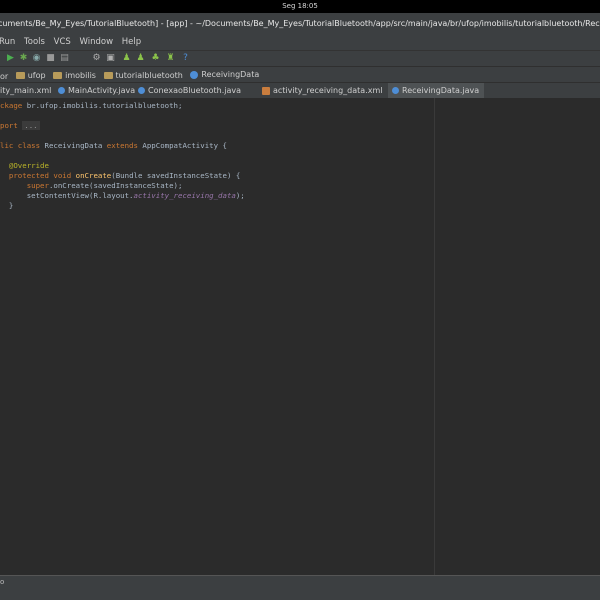 Image resolution: width=600 pixels, height=600 pixels. I want to click on toolbar: ▶ ✱ ◉ ■ ▤ ⚙ ▣ ♟ ♟ ♣ ♜ ?, so click(300, 58).